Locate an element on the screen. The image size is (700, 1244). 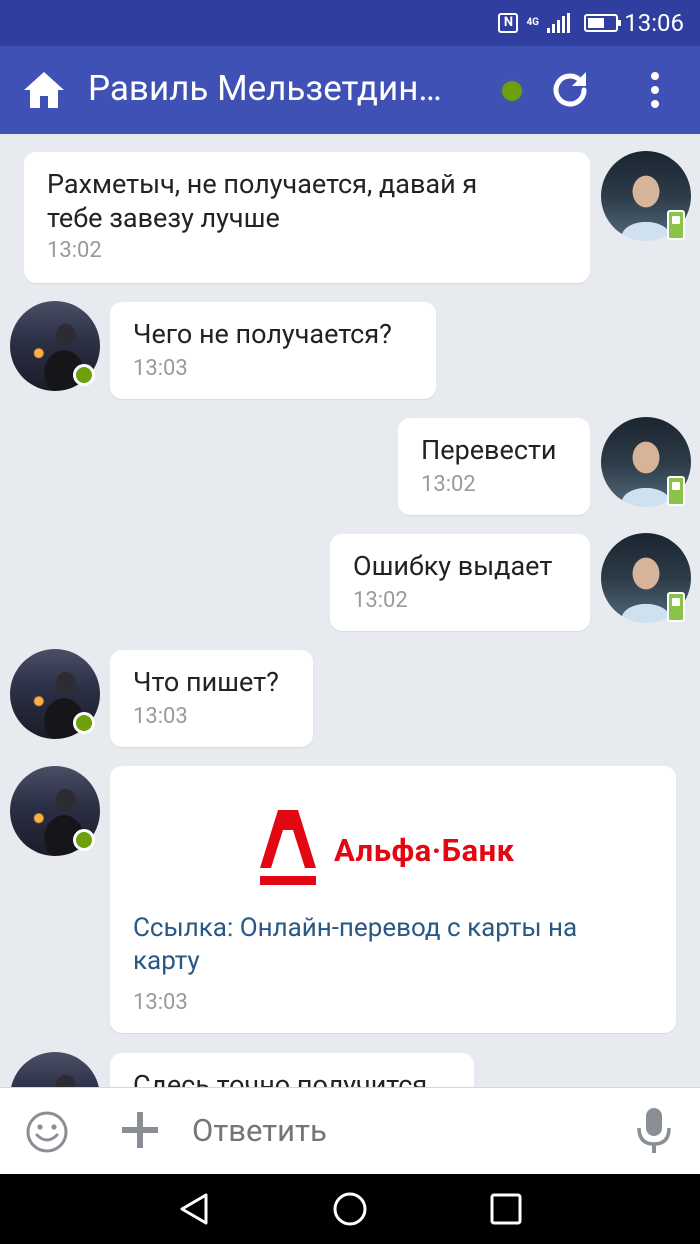
message-text: Ошибку выдает is located at coordinates (453, 566).